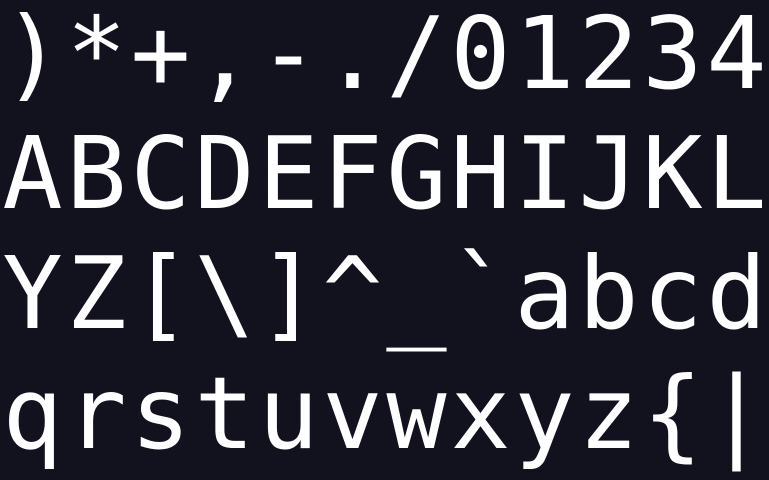 The image size is (769, 480). Describe the element at coordinates (352, 413) in the screenshot. I see `glyph: v` at that location.